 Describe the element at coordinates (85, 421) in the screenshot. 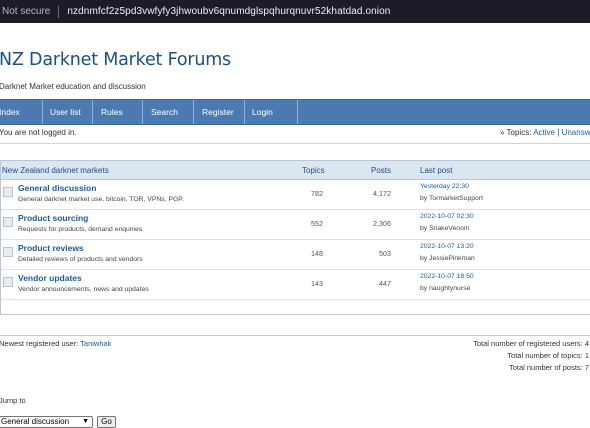

I see `chevron-down-icon: ▼` at that location.